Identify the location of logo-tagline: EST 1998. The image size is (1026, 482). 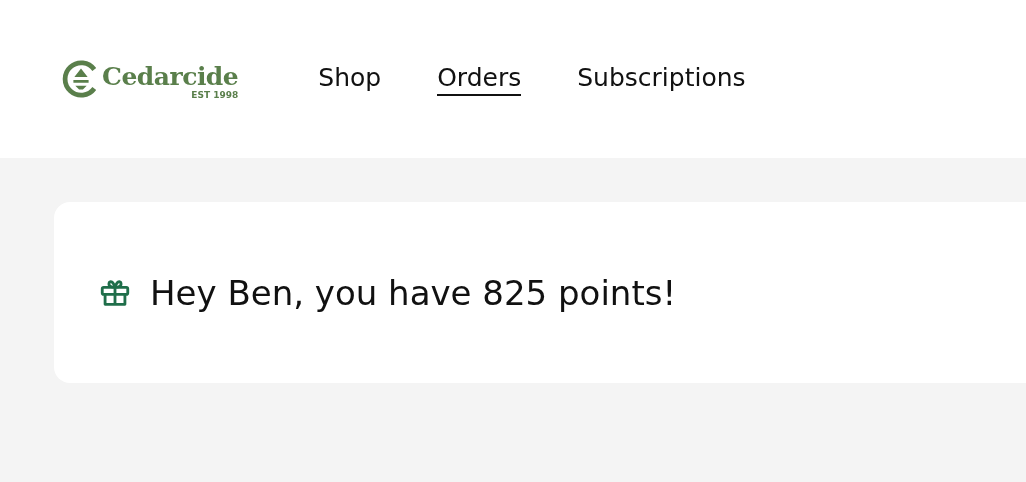
(215, 95).